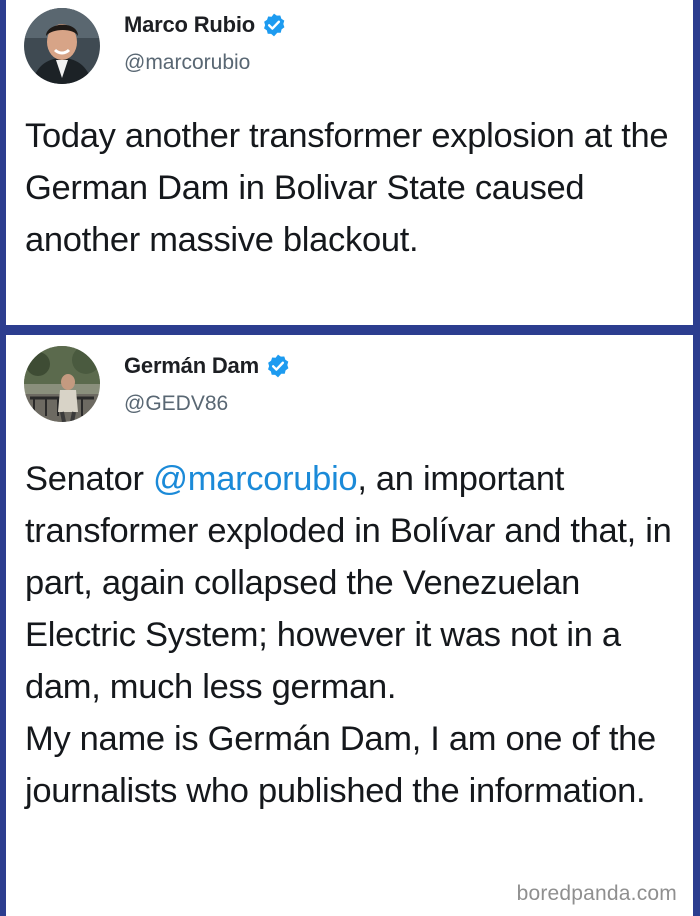  What do you see at coordinates (255, 479) in the screenshot?
I see `mention-link: @marcorubio` at bounding box center [255, 479].